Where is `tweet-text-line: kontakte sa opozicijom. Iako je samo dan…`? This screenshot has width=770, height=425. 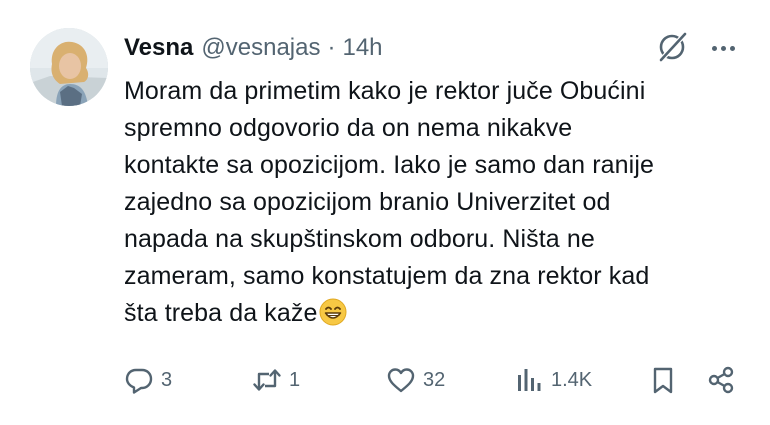
tweet-text-line: kontakte sa opozicijom. Iako je samo dan… is located at coordinates (389, 165).